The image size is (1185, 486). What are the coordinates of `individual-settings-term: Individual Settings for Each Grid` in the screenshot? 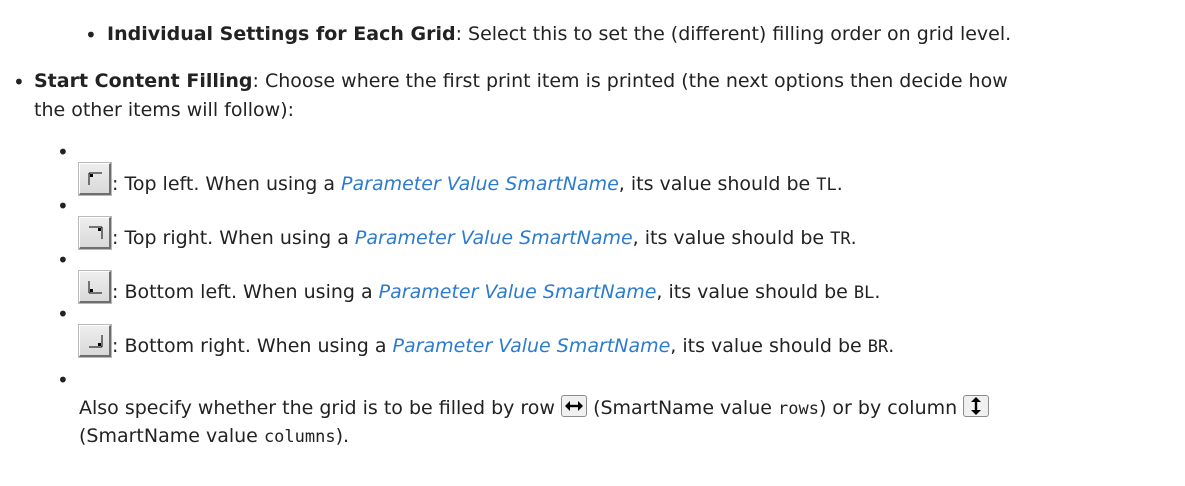 It's located at (281, 34).